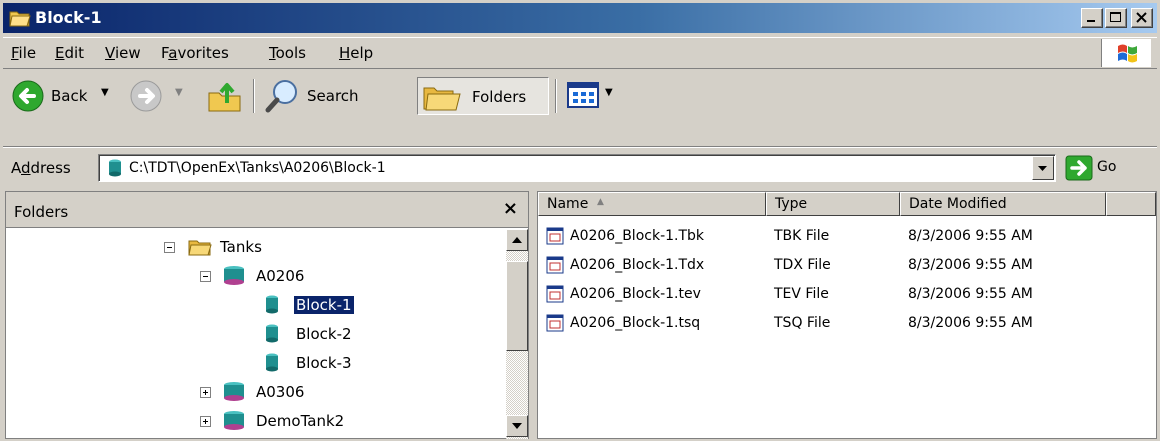 This screenshot has height=441, width=1160. What do you see at coordinates (337, 96) in the screenshot?
I see `search-button: Search` at bounding box center [337, 96].